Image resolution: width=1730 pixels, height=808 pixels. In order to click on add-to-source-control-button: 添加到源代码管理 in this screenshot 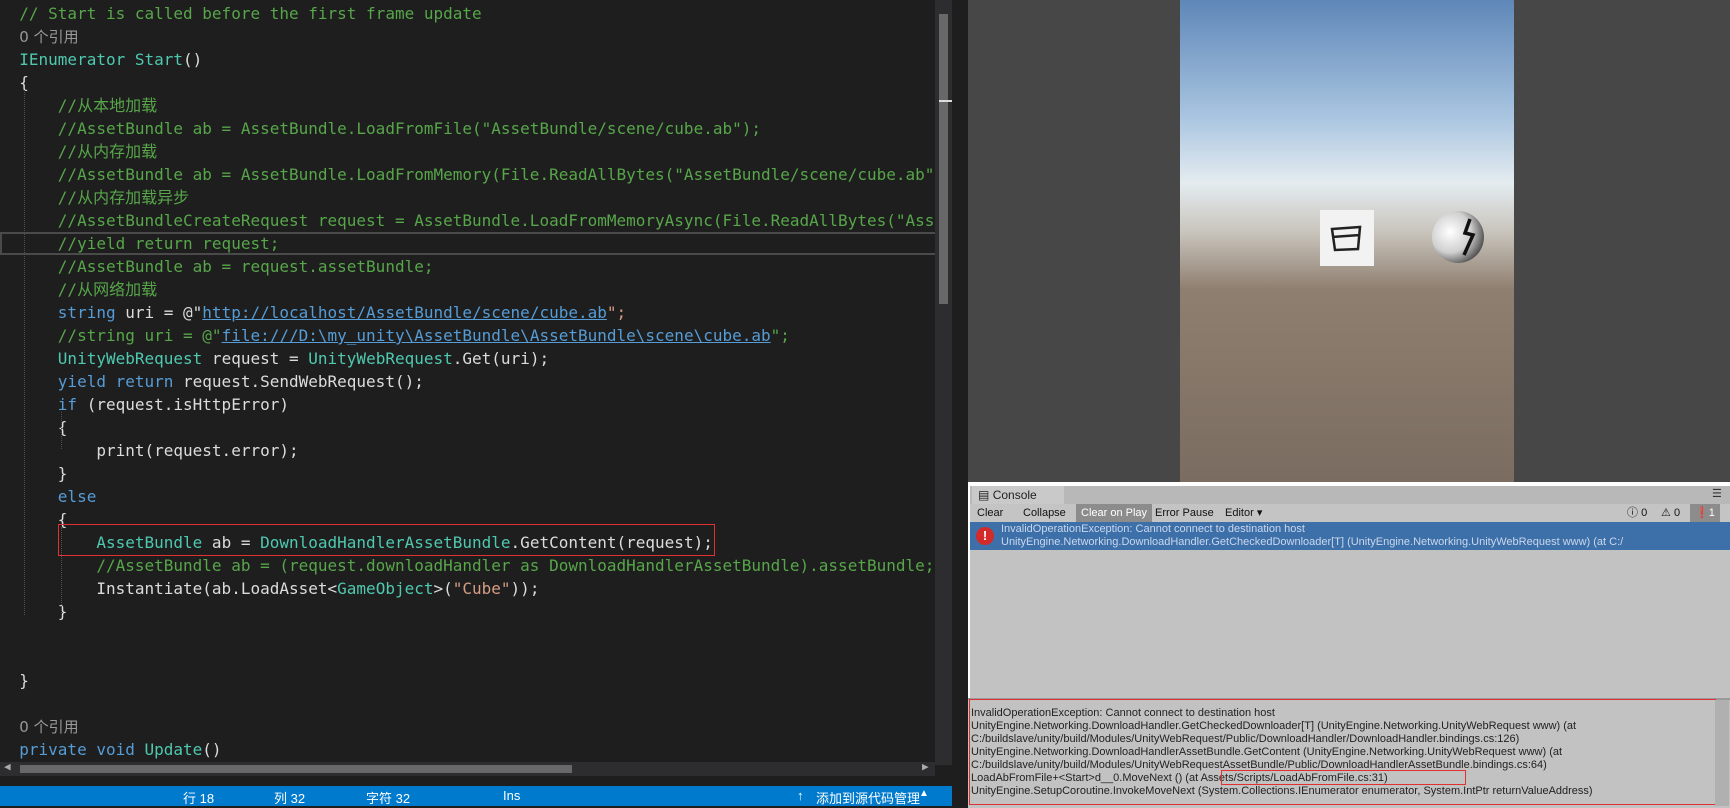, I will do `click(868, 797)`.